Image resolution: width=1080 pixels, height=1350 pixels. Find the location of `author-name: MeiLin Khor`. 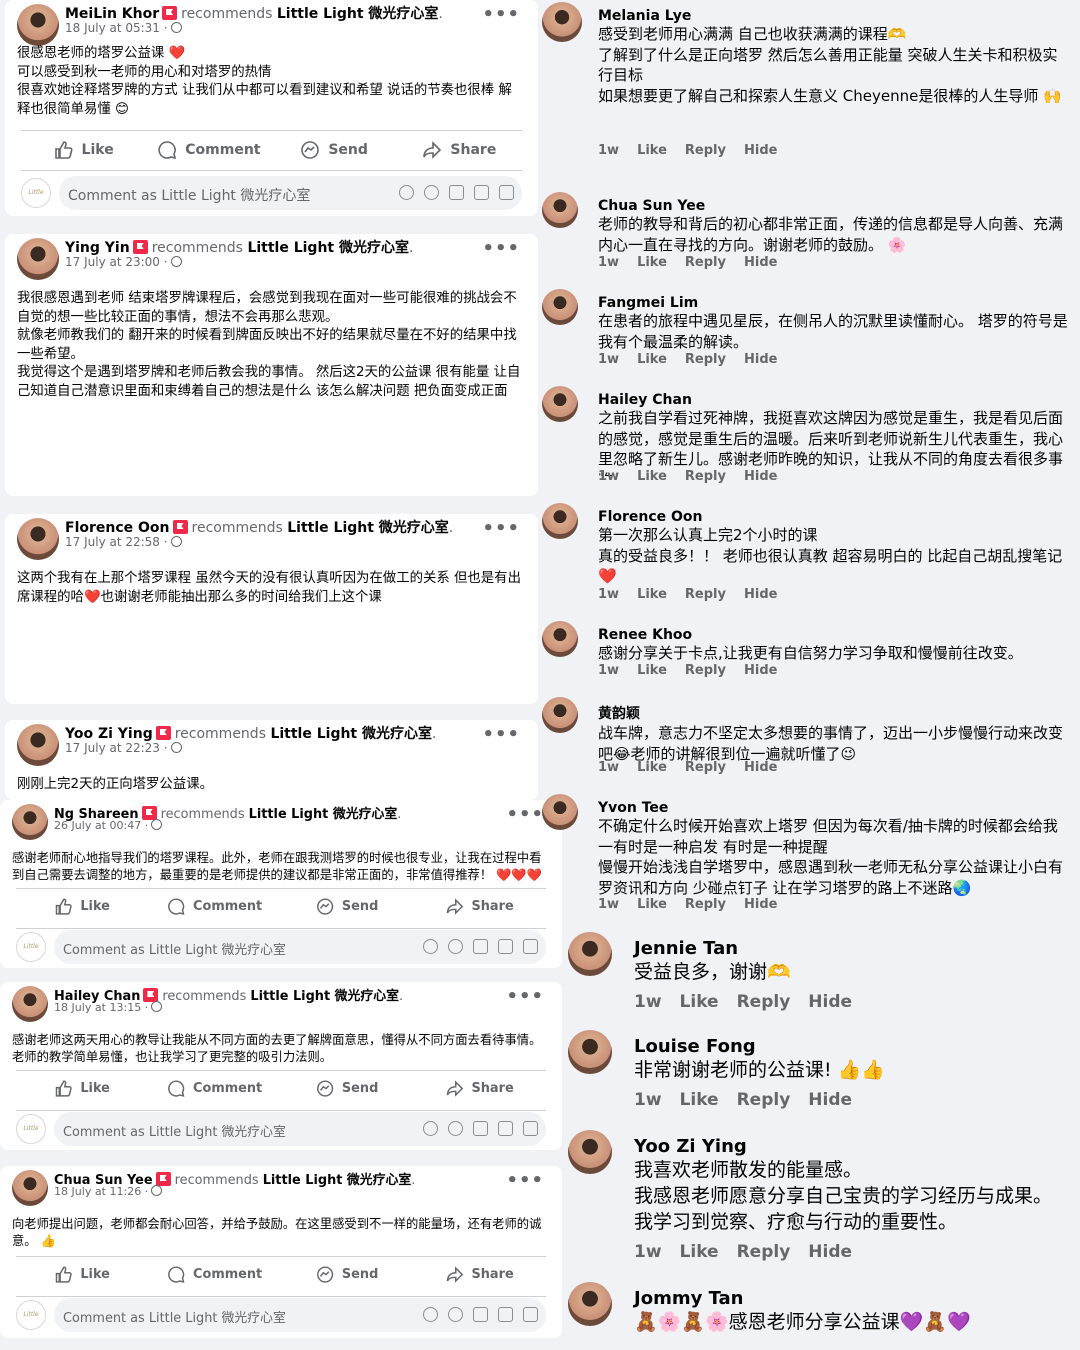

author-name: MeiLin Khor is located at coordinates (112, 14).